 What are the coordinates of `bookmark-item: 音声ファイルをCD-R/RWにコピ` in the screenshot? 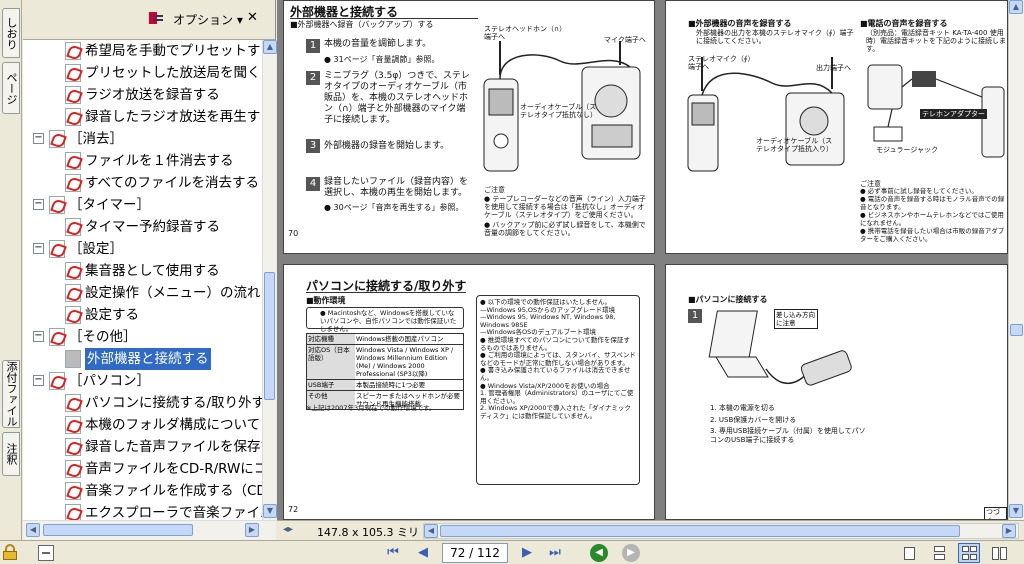 It's located at (142, 469).